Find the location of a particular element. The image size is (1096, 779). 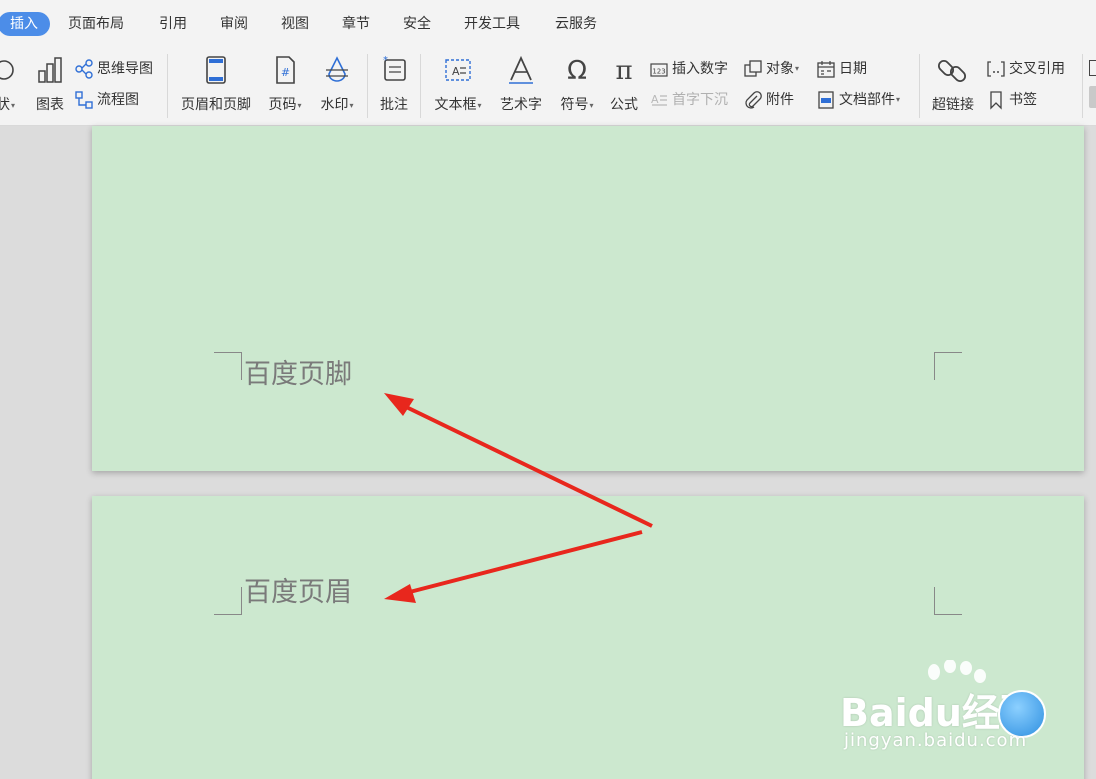

watermark-icon is located at coordinates (337, 69).